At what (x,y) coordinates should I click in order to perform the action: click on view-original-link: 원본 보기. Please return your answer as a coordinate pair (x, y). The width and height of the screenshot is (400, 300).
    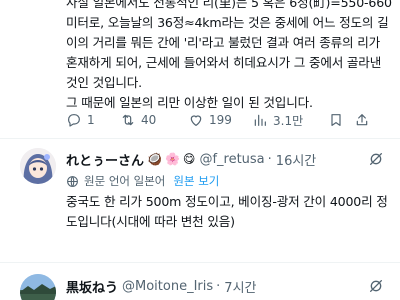
    Looking at the image, I should click on (196, 181).